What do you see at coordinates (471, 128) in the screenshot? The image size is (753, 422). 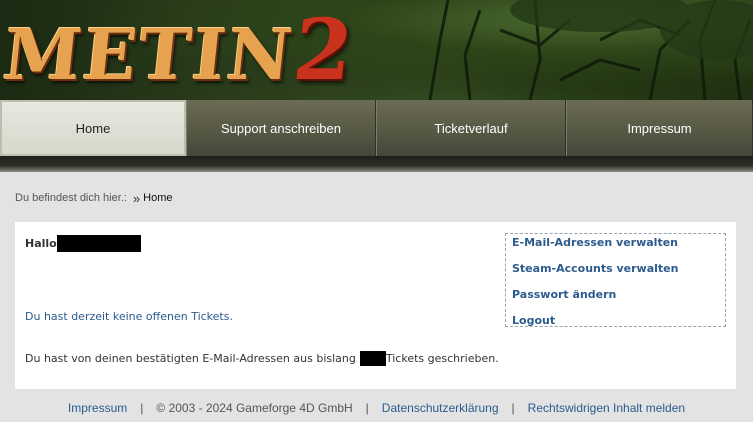 I see `nav-ticket-history: Ticketverlauf` at bounding box center [471, 128].